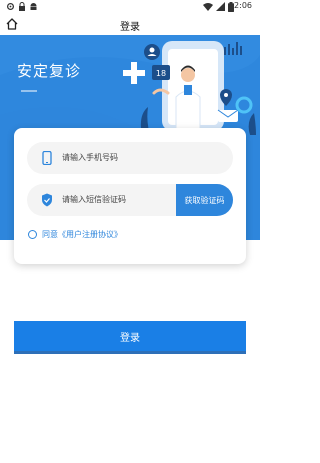  What do you see at coordinates (130, 158) in the screenshot?
I see `phone-input: 请输入手机号码` at bounding box center [130, 158].